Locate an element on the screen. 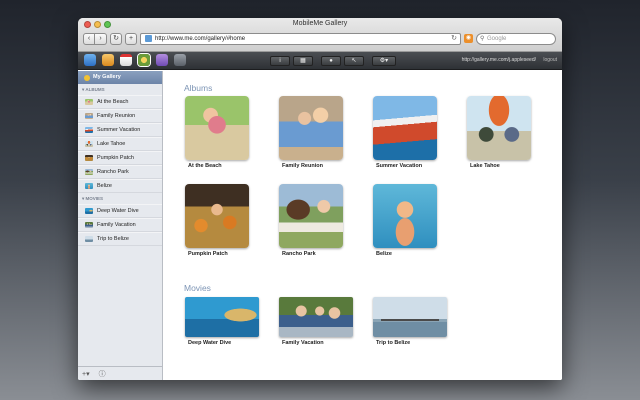 The height and width of the screenshot is (400, 640). pointer-icon: ↖ is located at coordinates (354, 61).